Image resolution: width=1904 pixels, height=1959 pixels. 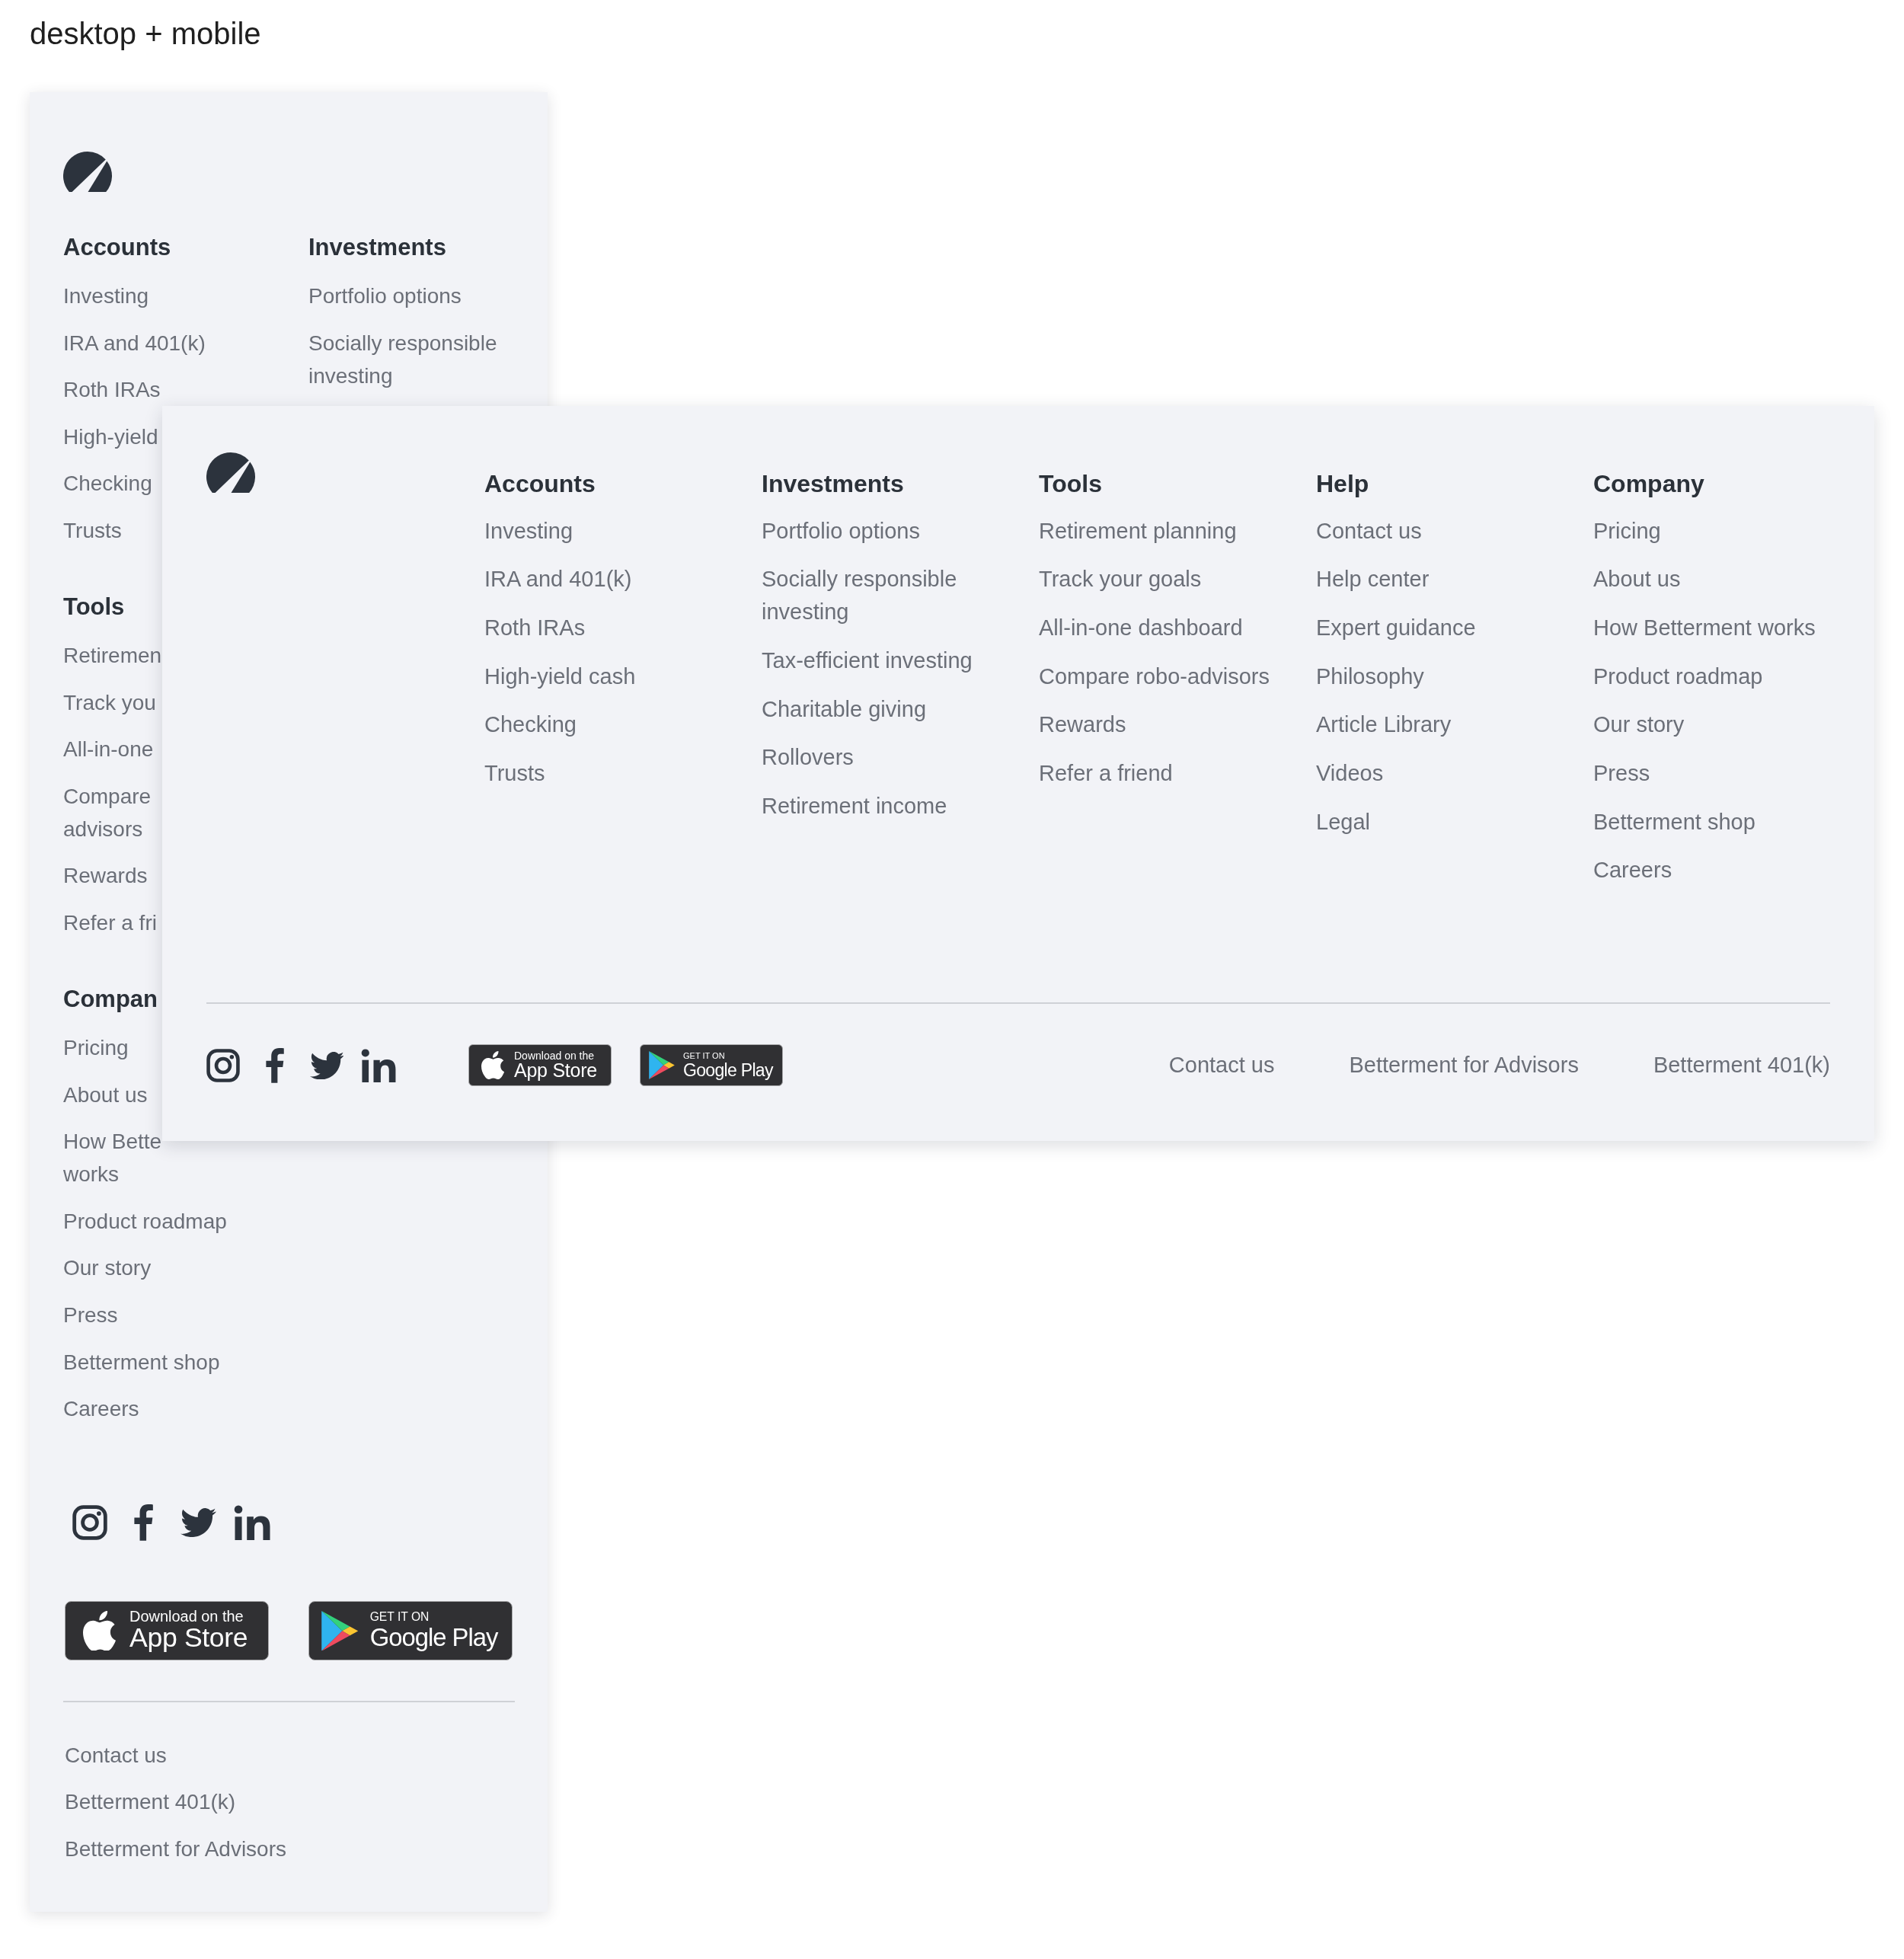 I want to click on footer-link: Videos, so click(x=1350, y=773).